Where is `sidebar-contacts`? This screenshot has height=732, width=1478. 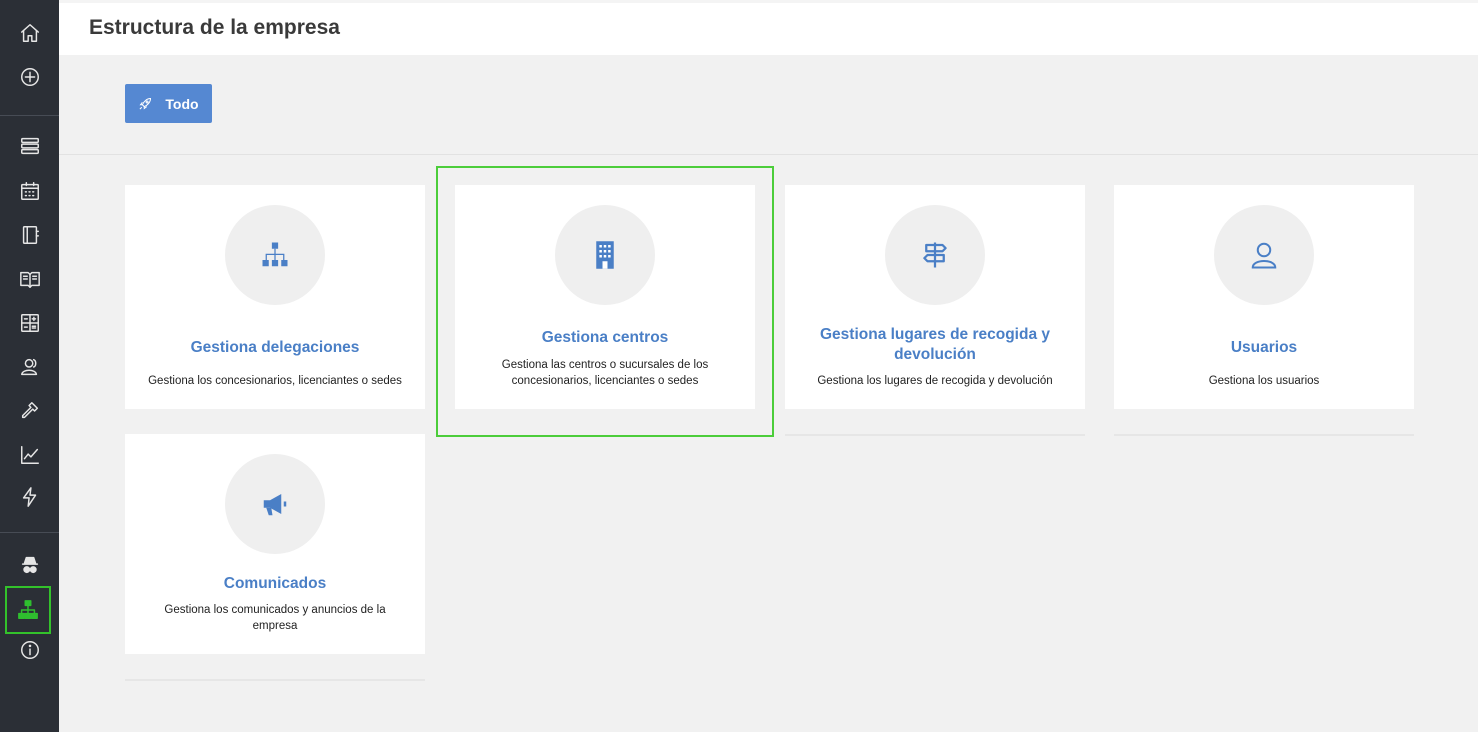 sidebar-contacts is located at coordinates (29, 367).